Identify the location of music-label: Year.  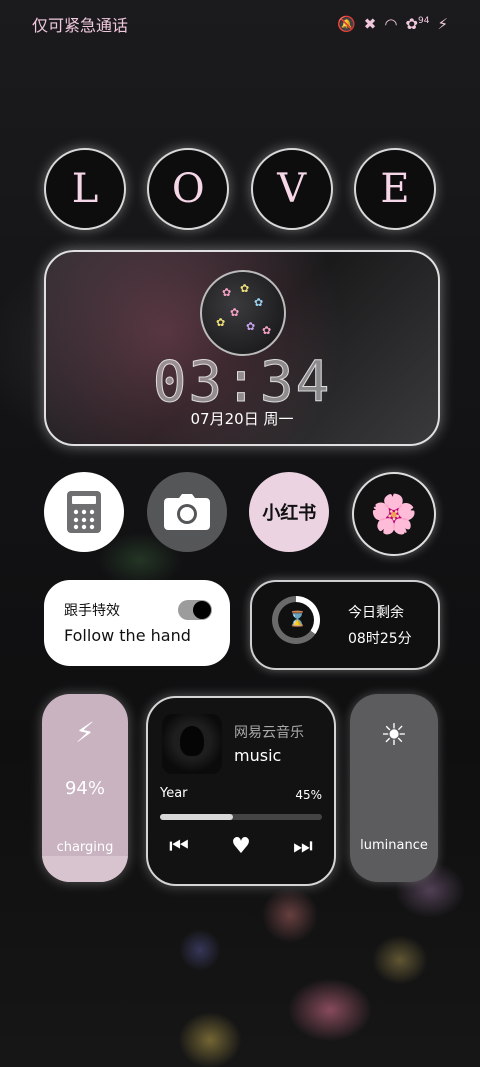
(174, 793).